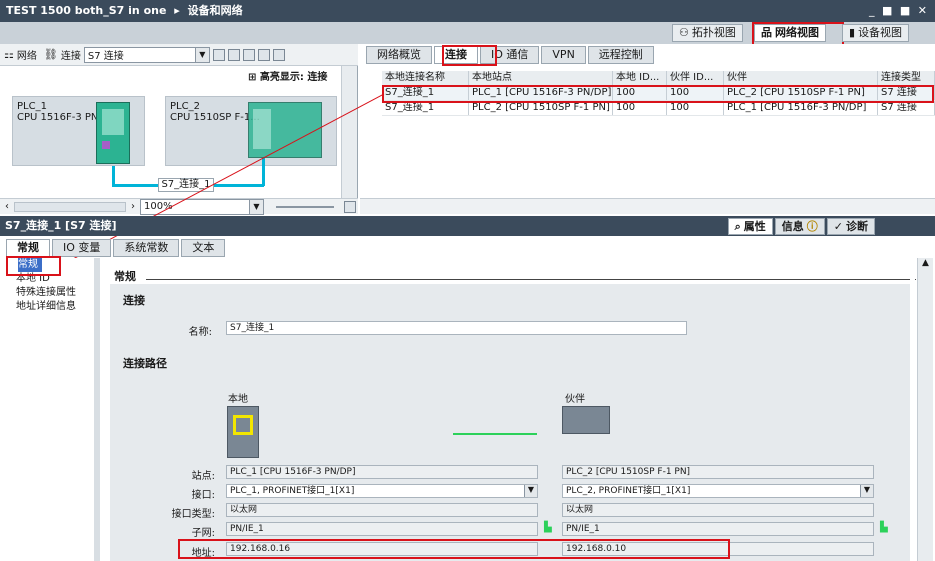  Describe the element at coordinates (454, 549) in the screenshot. I see `address-highlight` at that location.